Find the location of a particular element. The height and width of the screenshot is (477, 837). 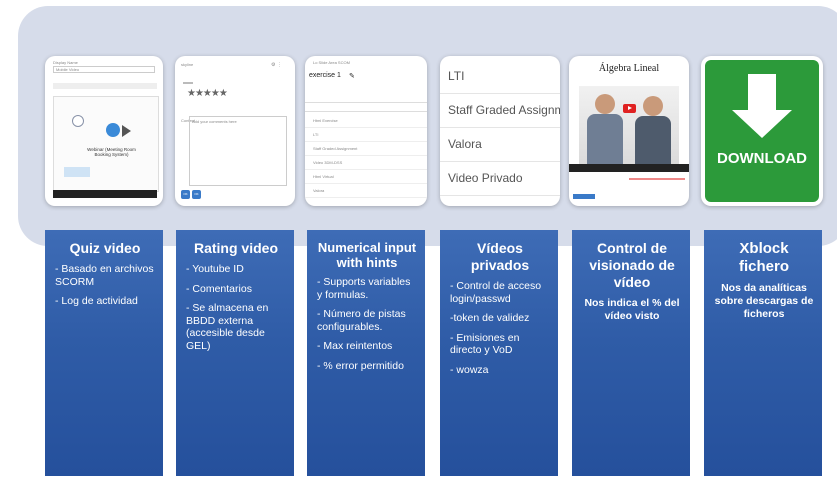

feature-item: - Youtube ID is located at coordinates (215, 269).